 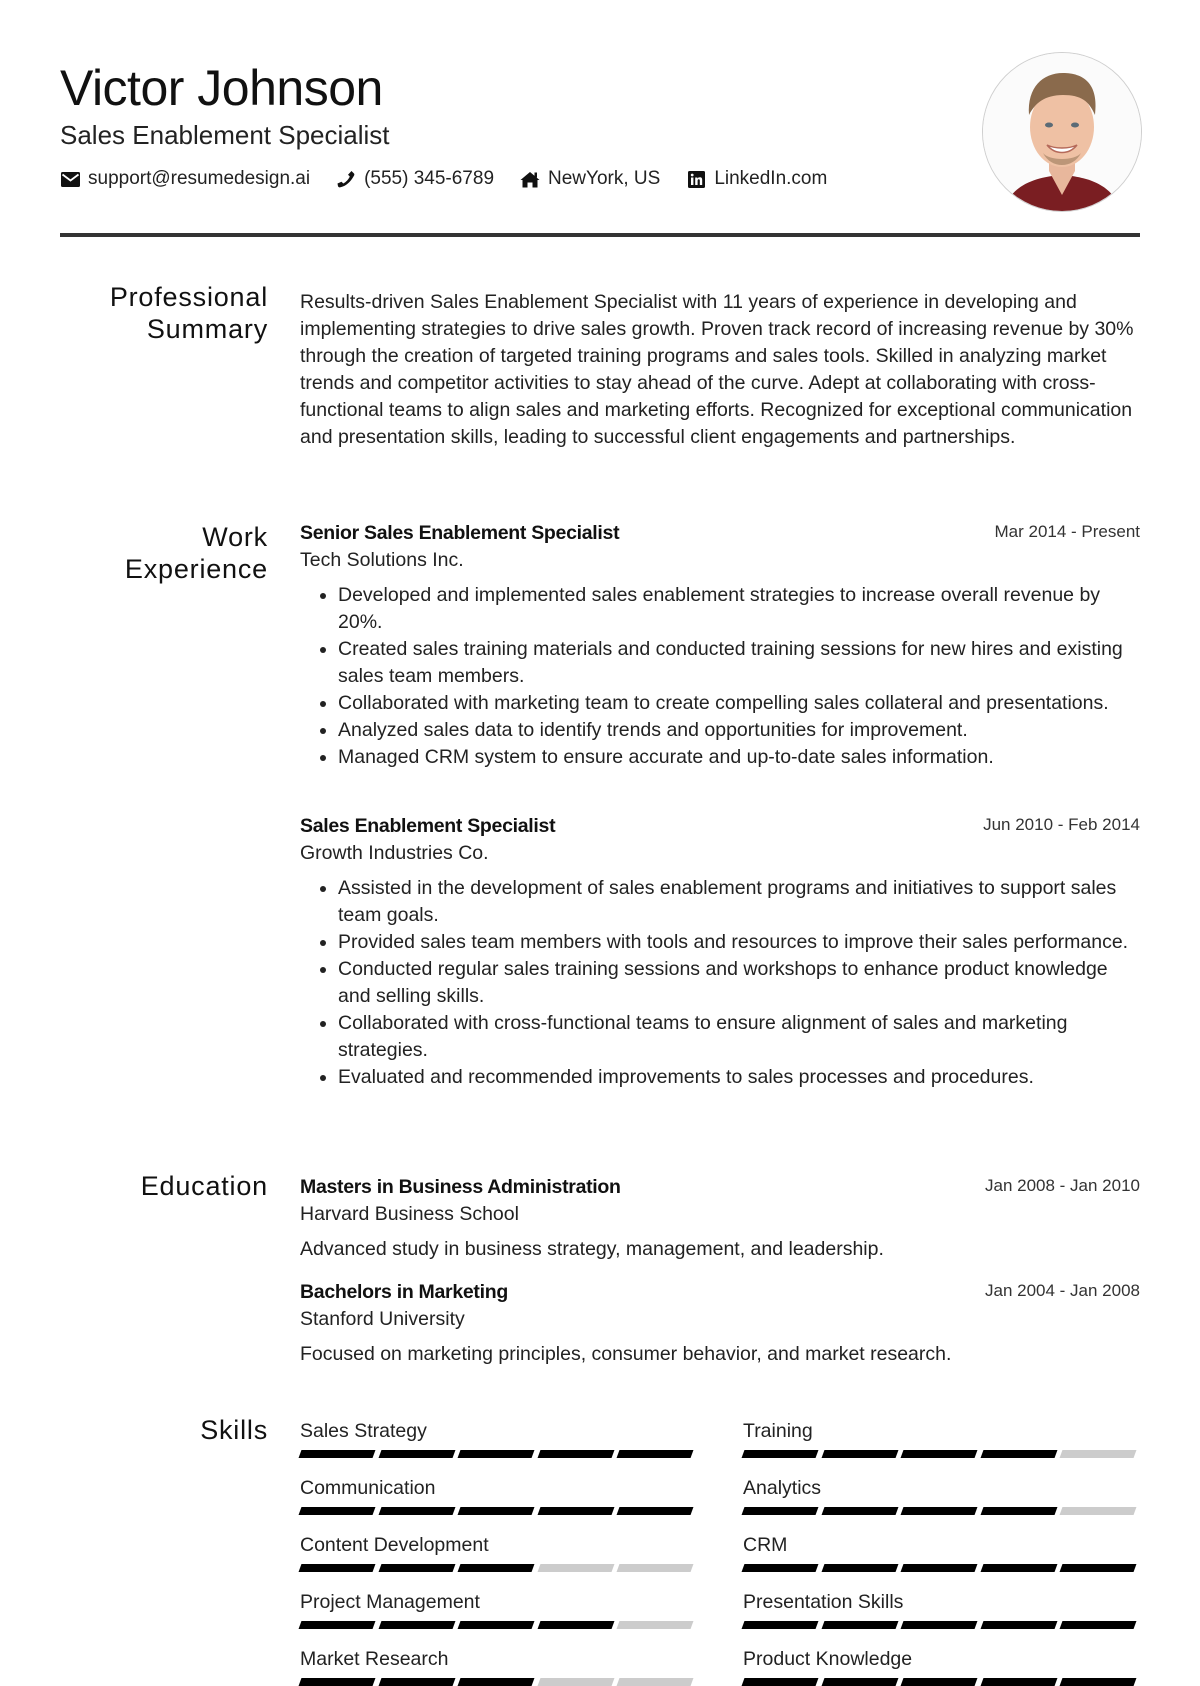 I want to click on section-title-skills: Skills, so click(x=234, y=1430).